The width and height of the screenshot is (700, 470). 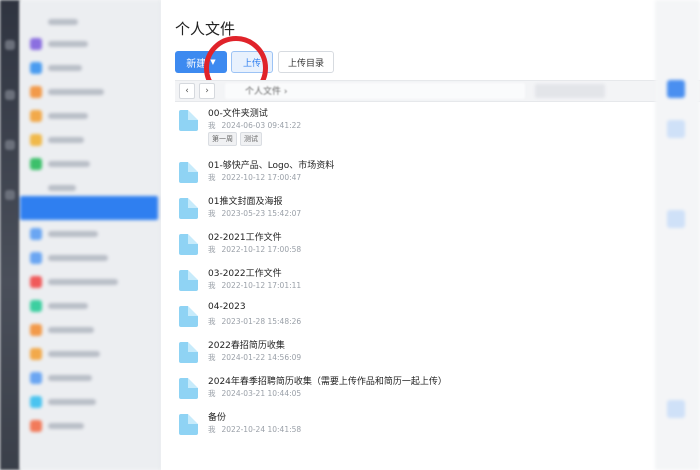 What do you see at coordinates (327, 380) in the screenshot?
I see `file-name: 2024年春季招聘简历收集（需要上传作品和简历一起上传）` at bounding box center [327, 380].